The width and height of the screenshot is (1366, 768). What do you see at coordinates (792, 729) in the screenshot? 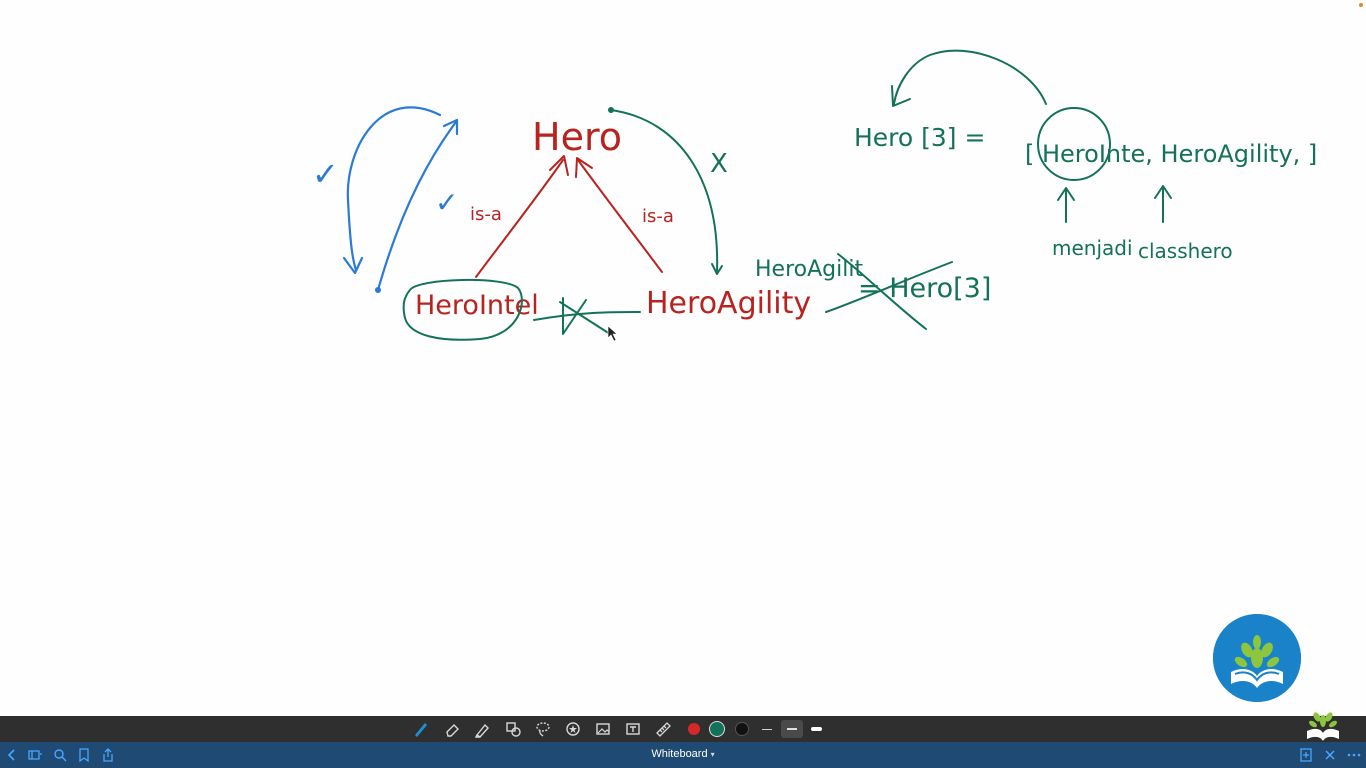
I see `thickness-medium-selected` at bounding box center [792, 729].